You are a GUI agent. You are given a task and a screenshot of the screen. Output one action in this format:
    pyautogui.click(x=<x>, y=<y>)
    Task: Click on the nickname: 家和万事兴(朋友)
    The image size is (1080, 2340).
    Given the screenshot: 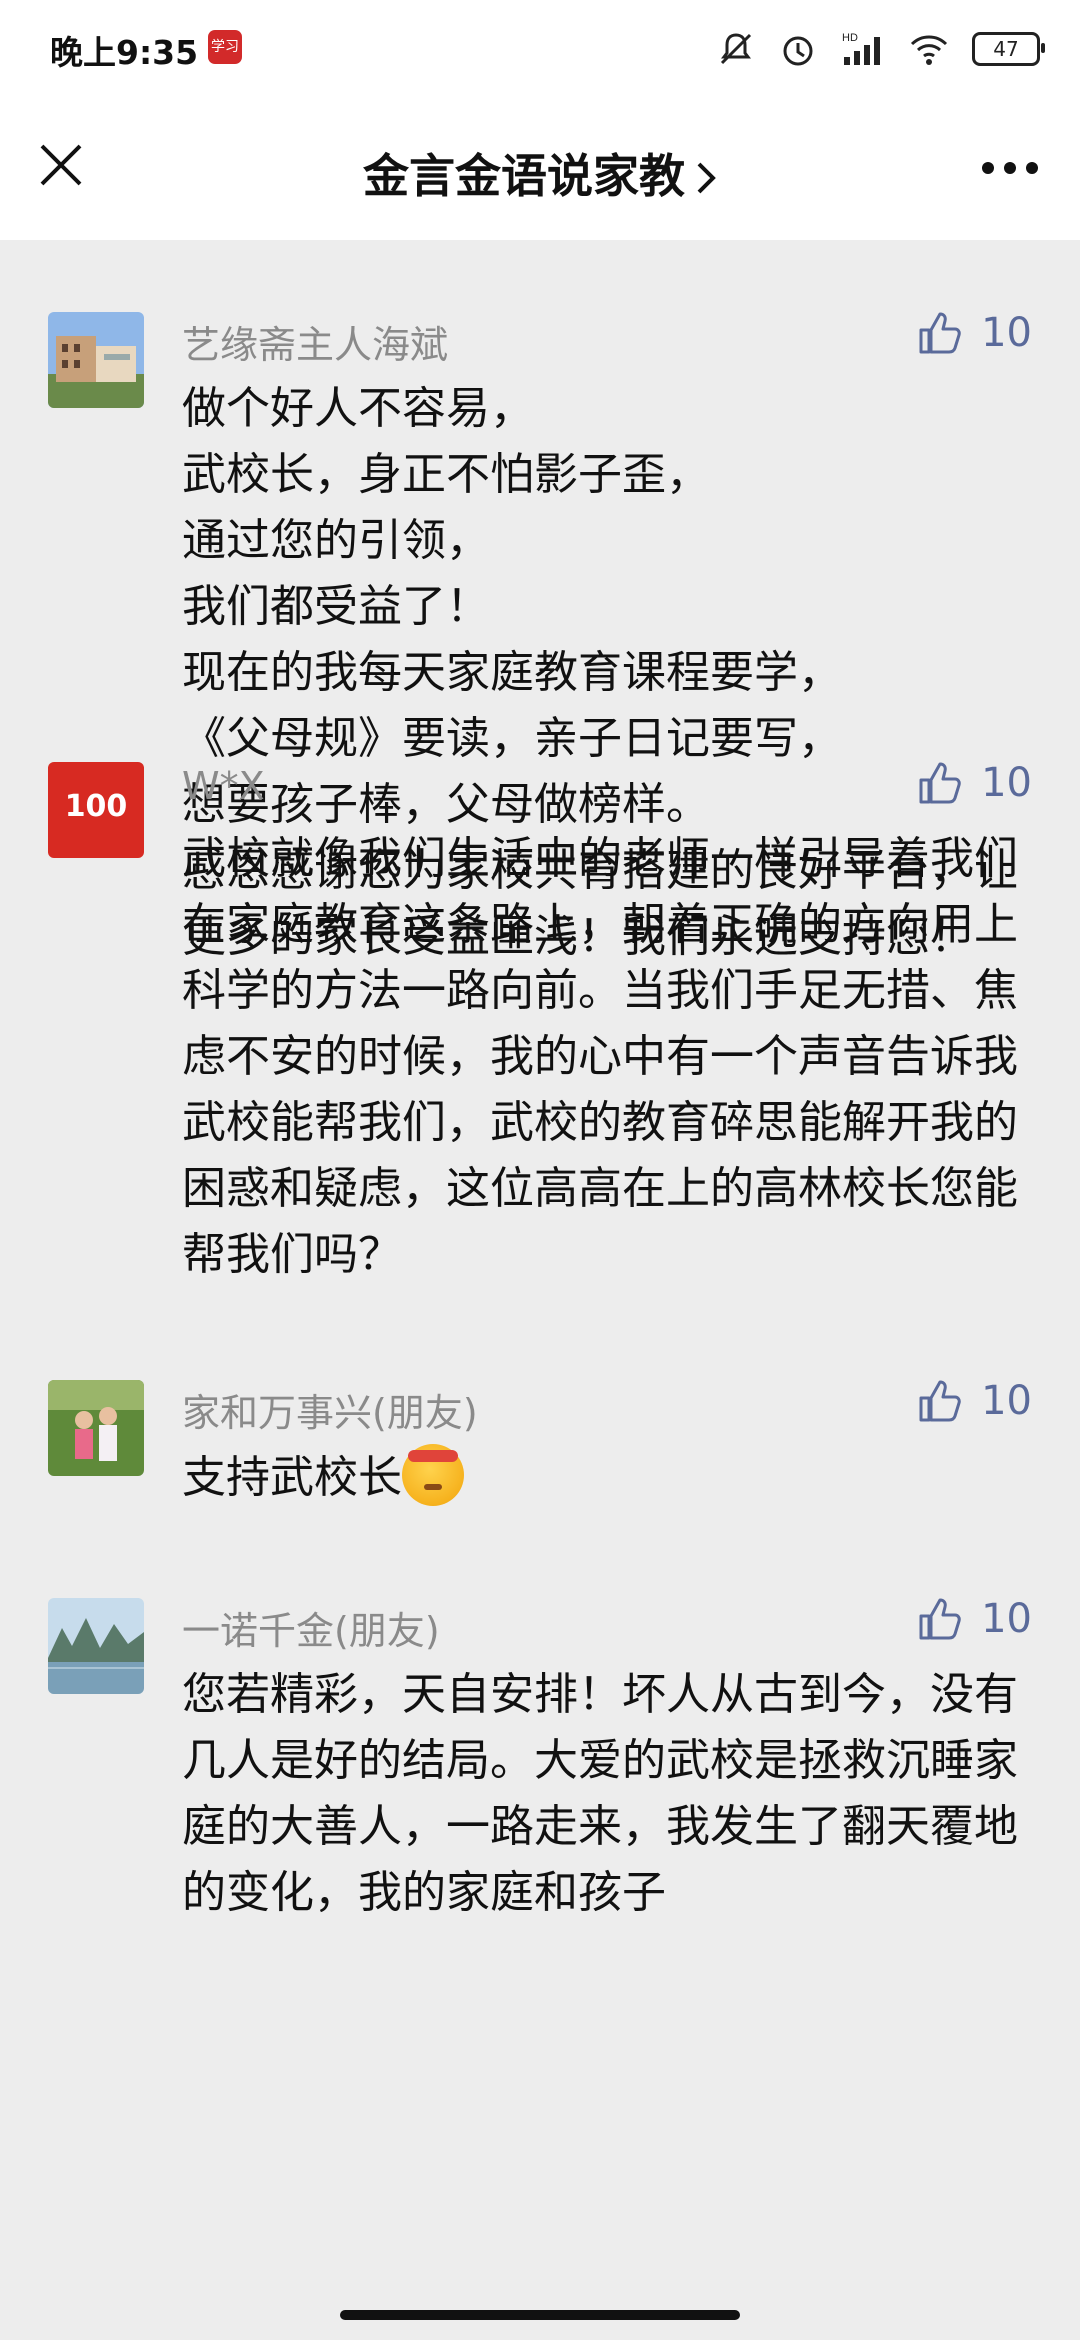 What is the action you would take?
    pyautogui.click(x=330, y=1409)
    